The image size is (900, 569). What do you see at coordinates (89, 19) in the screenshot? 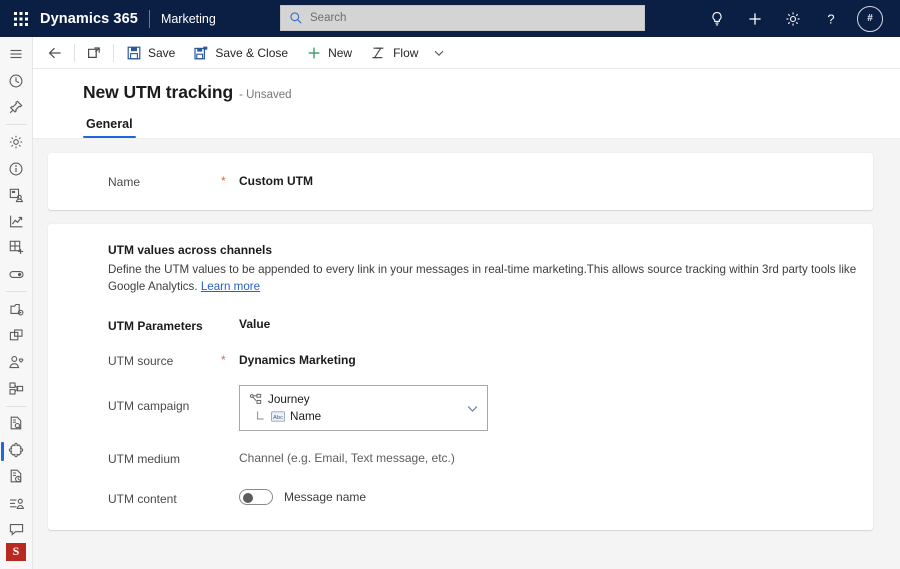
I see `brand-label: Dynamics 365` at bounding box center [89, 19].